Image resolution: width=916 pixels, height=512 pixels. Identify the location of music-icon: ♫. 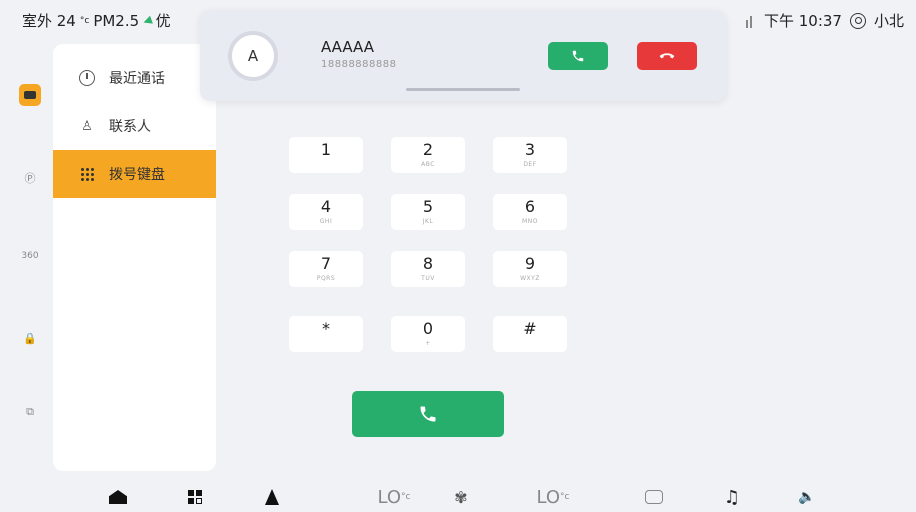
(732, 497).